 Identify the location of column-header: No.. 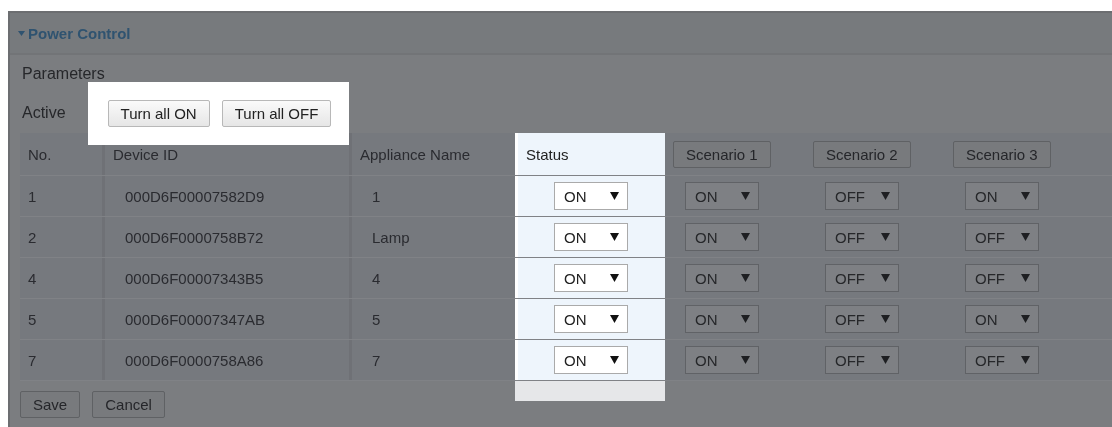
(40, 154).